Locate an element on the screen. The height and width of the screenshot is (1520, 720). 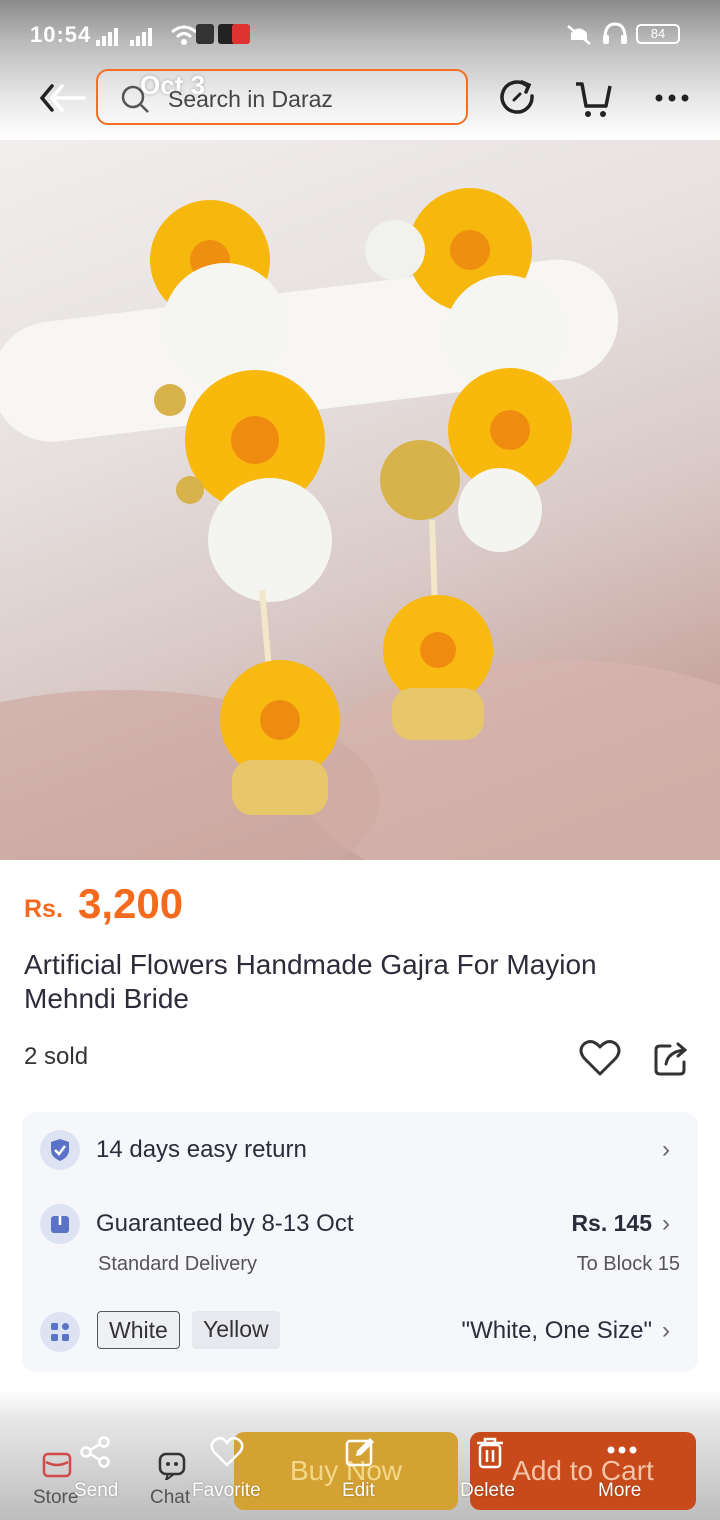
delivery-type-text: Standard Delivery is located at coordinates (177, 1264).